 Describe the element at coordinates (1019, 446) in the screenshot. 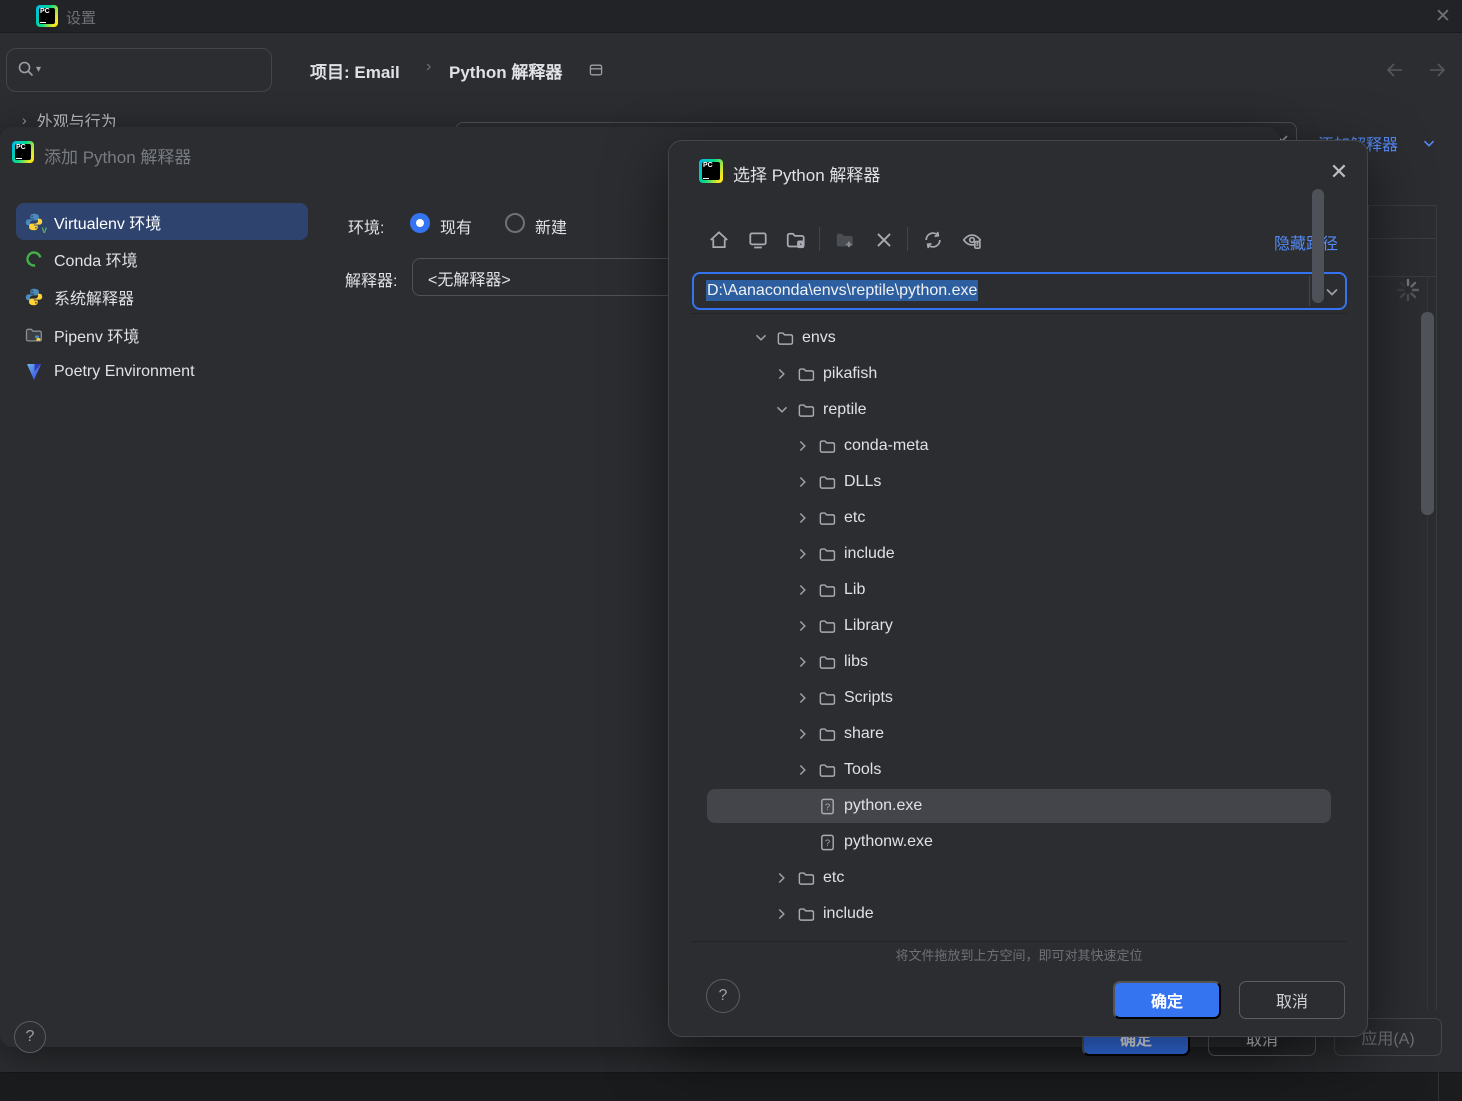

I see `tree-row-folder: conda-meta` at that location.